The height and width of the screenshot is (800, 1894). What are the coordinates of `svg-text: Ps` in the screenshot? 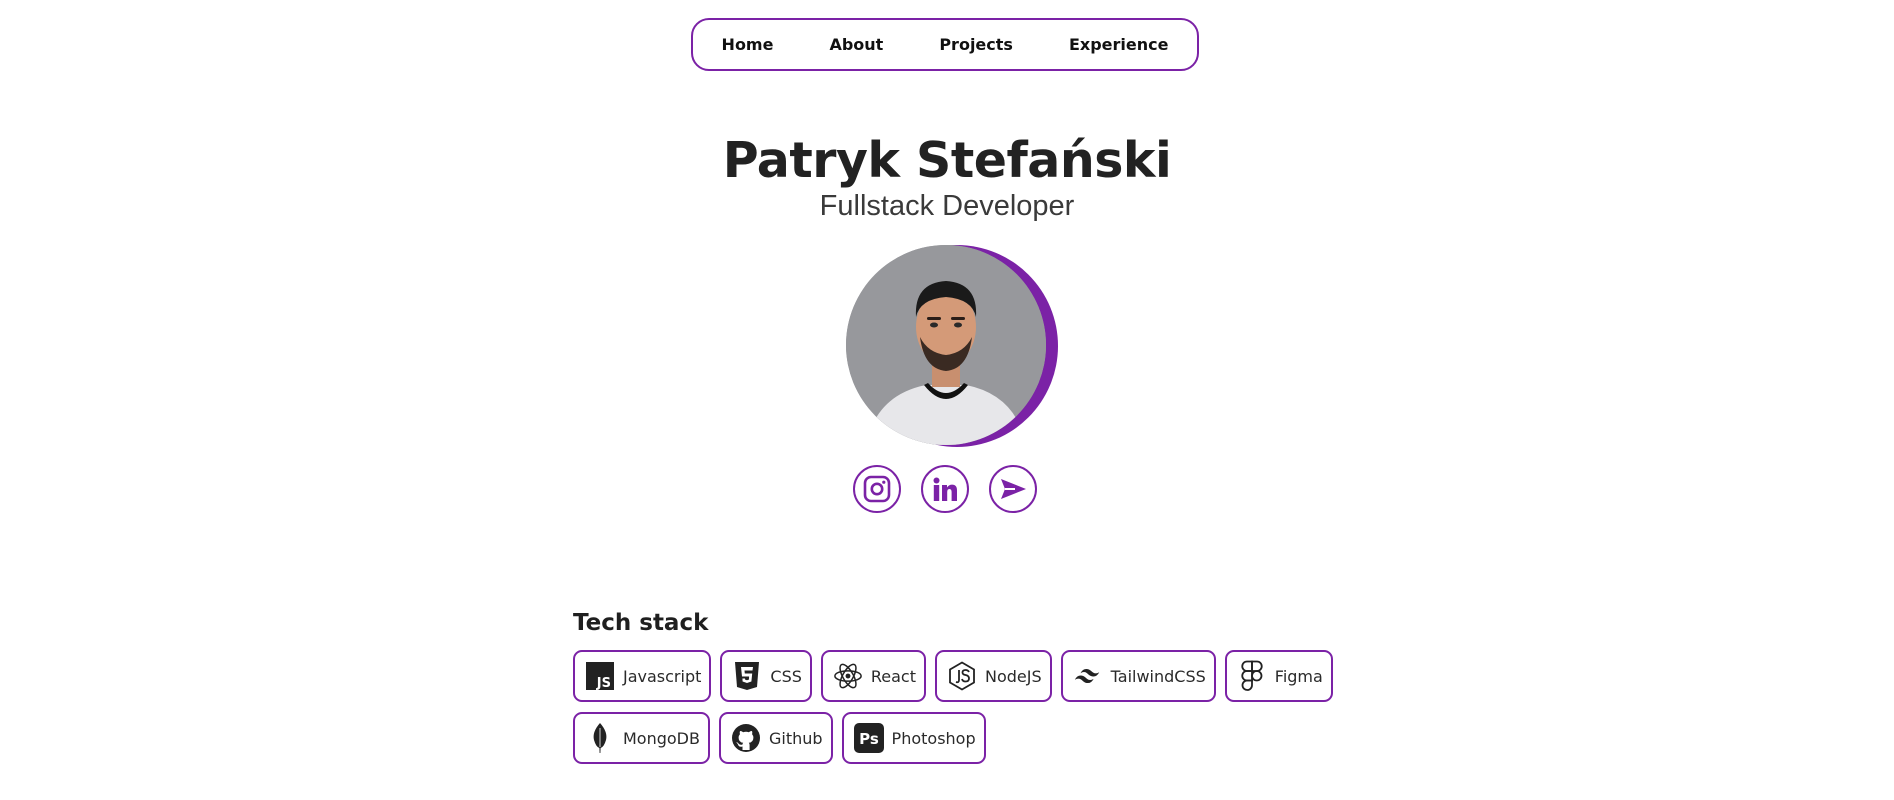 It's located at (869, 739).